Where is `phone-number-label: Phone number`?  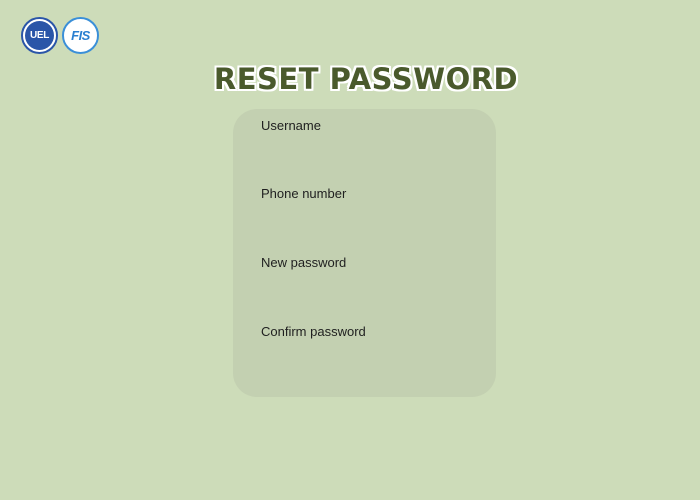
phone-number-label: Phone number is located at coordinates (304, 193).